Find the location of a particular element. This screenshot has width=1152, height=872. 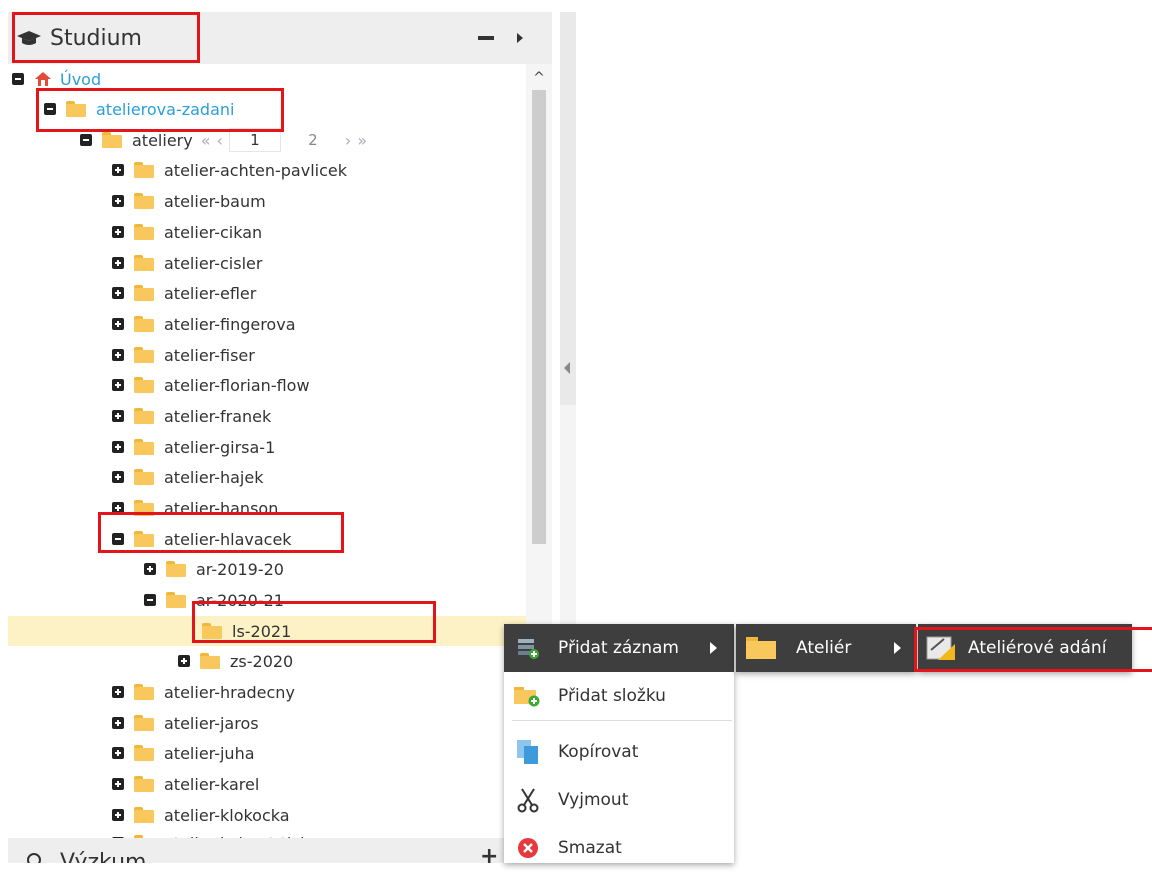

tree-node-atelier: atelier-hanson is located at coordinates (195, 508).